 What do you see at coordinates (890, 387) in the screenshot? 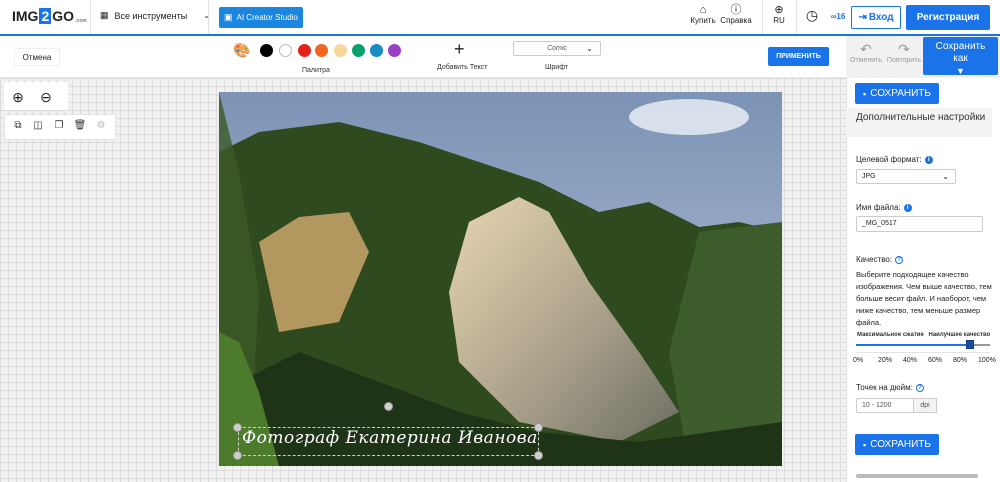
I see `dpi-label: Точек на дюйм:?` at bounding box center [890, 387].